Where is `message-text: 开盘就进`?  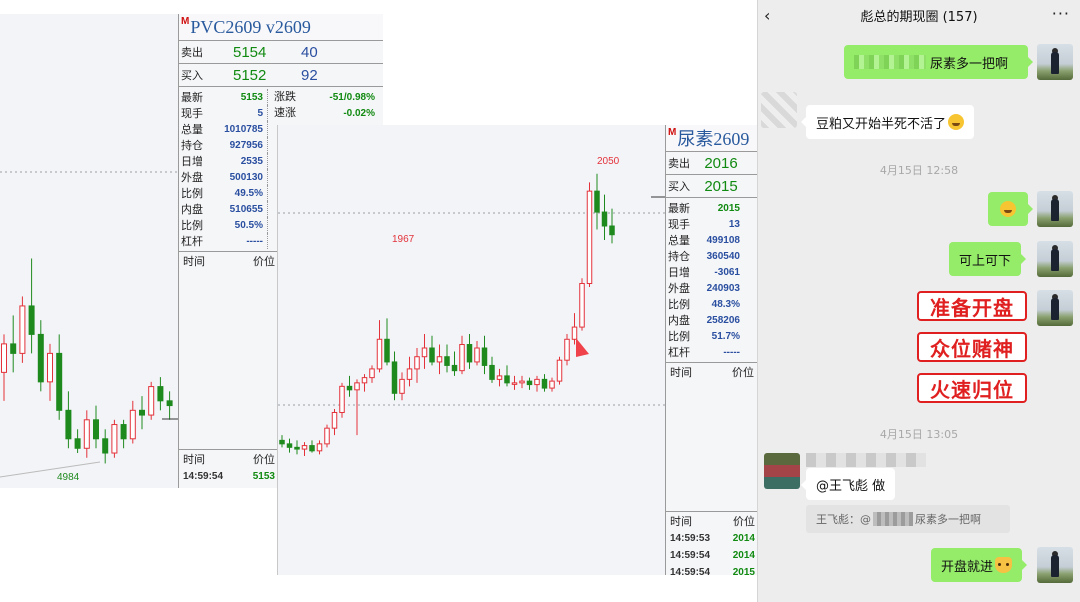
message-text: 开盘就进 is located at coordinates (967, 567).